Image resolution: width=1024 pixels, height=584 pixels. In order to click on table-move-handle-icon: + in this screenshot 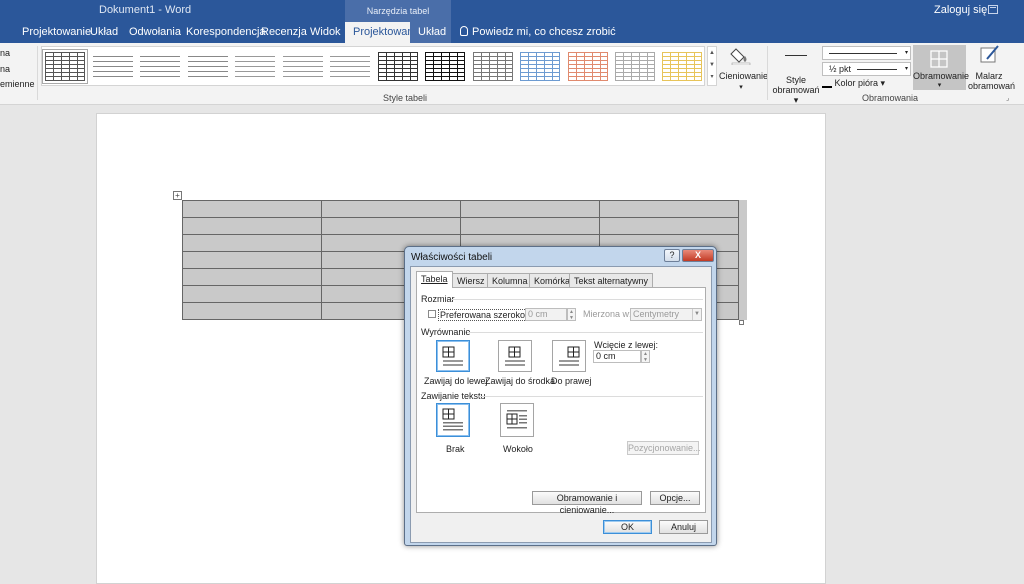, I will do `click(177, 195)`.